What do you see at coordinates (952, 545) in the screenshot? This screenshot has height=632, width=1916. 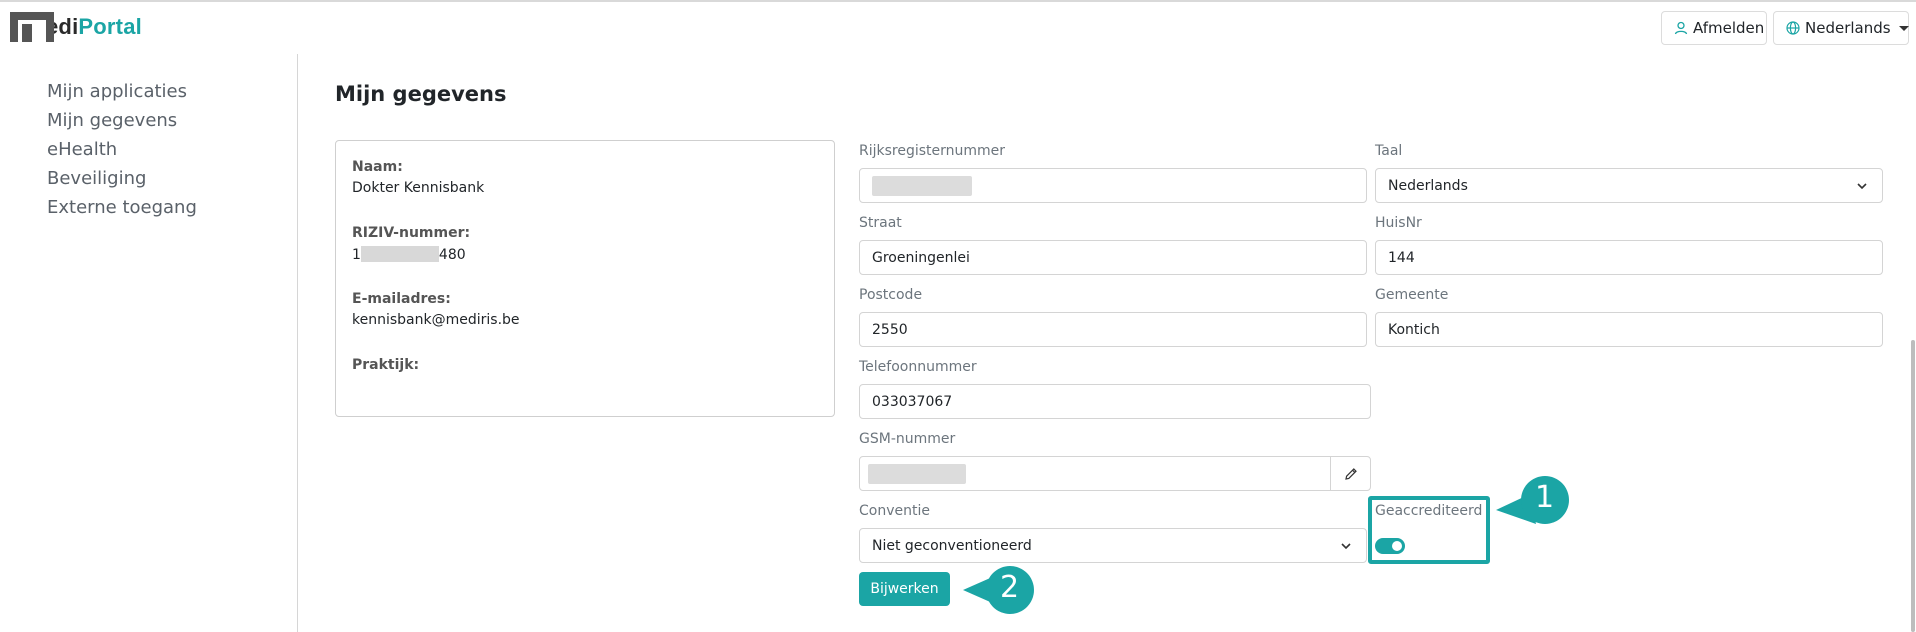 I see `conventie-value: Niet geconventioneerd` at bounding box center [952, 545].